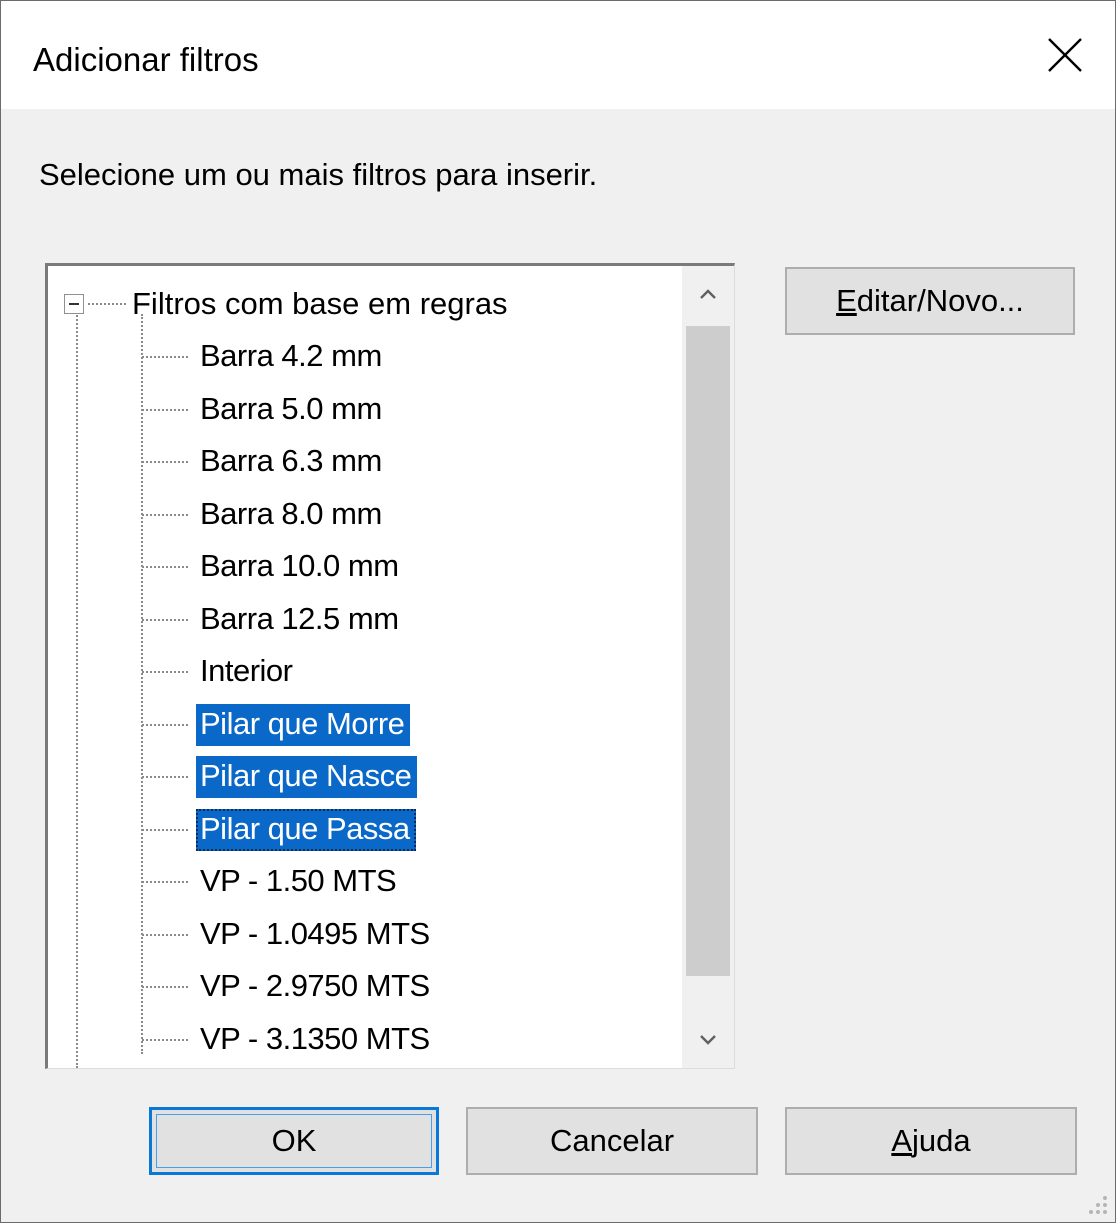  I want to click on tree-root-node: Filtros com base em regras, so click(286, 304).